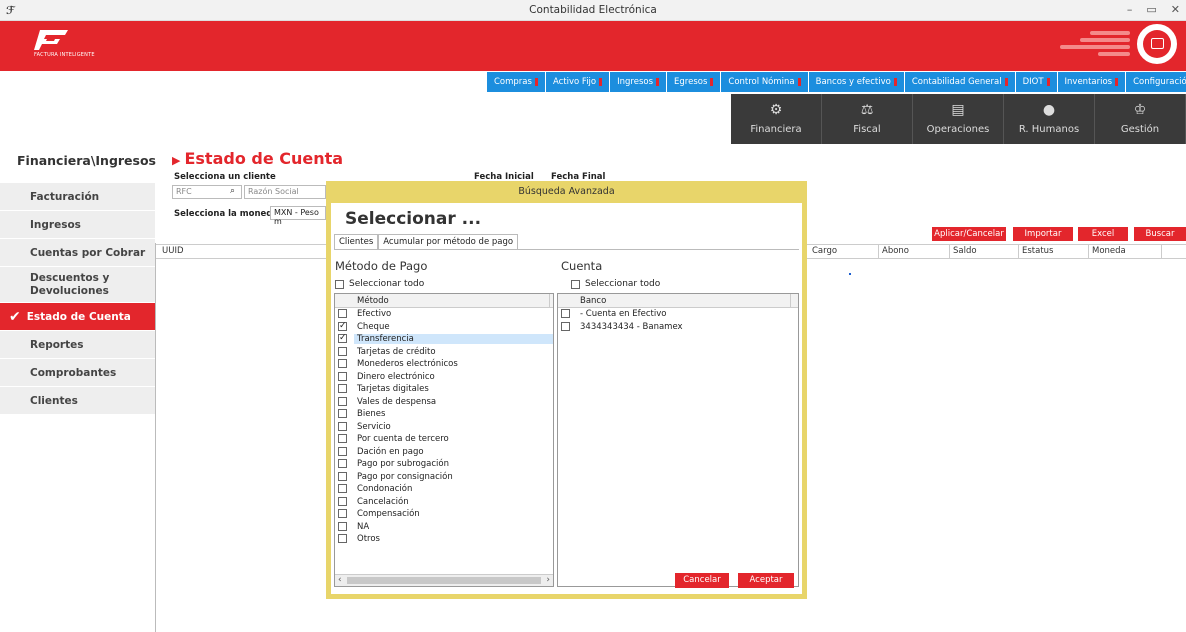 This screenshot has width=1186, height=632. What do you see at coordinates (615, 284) in the screenshot?
I see `select-all-cuentas: Seleccionar todo` at bounding box center [615, 284].